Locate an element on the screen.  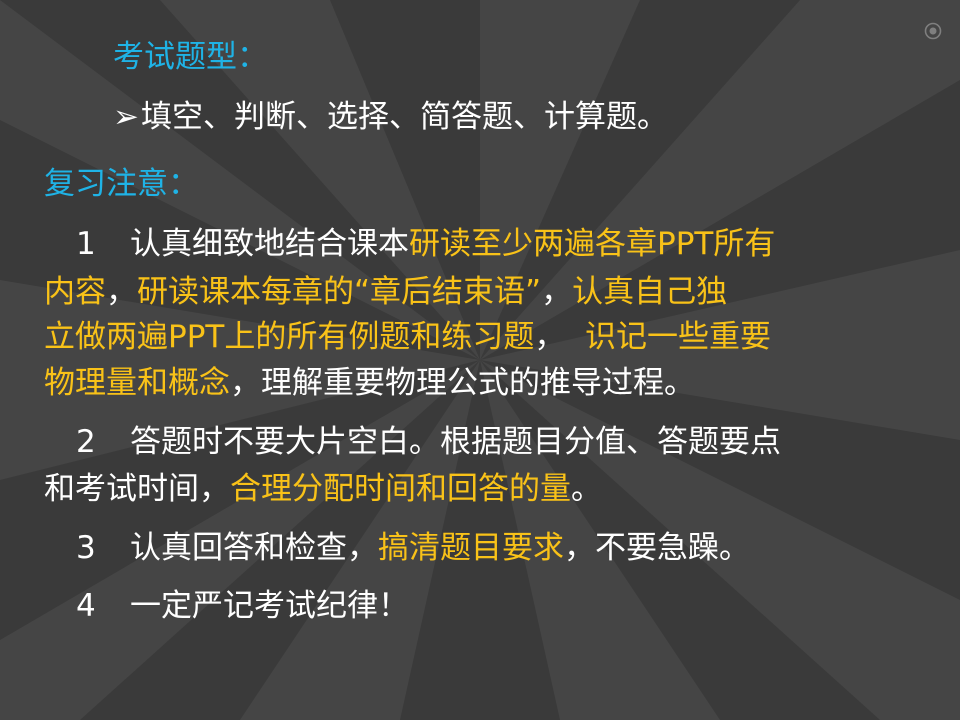
highlighted-text: 物理量和概念 is located at coordinates (137, 383).